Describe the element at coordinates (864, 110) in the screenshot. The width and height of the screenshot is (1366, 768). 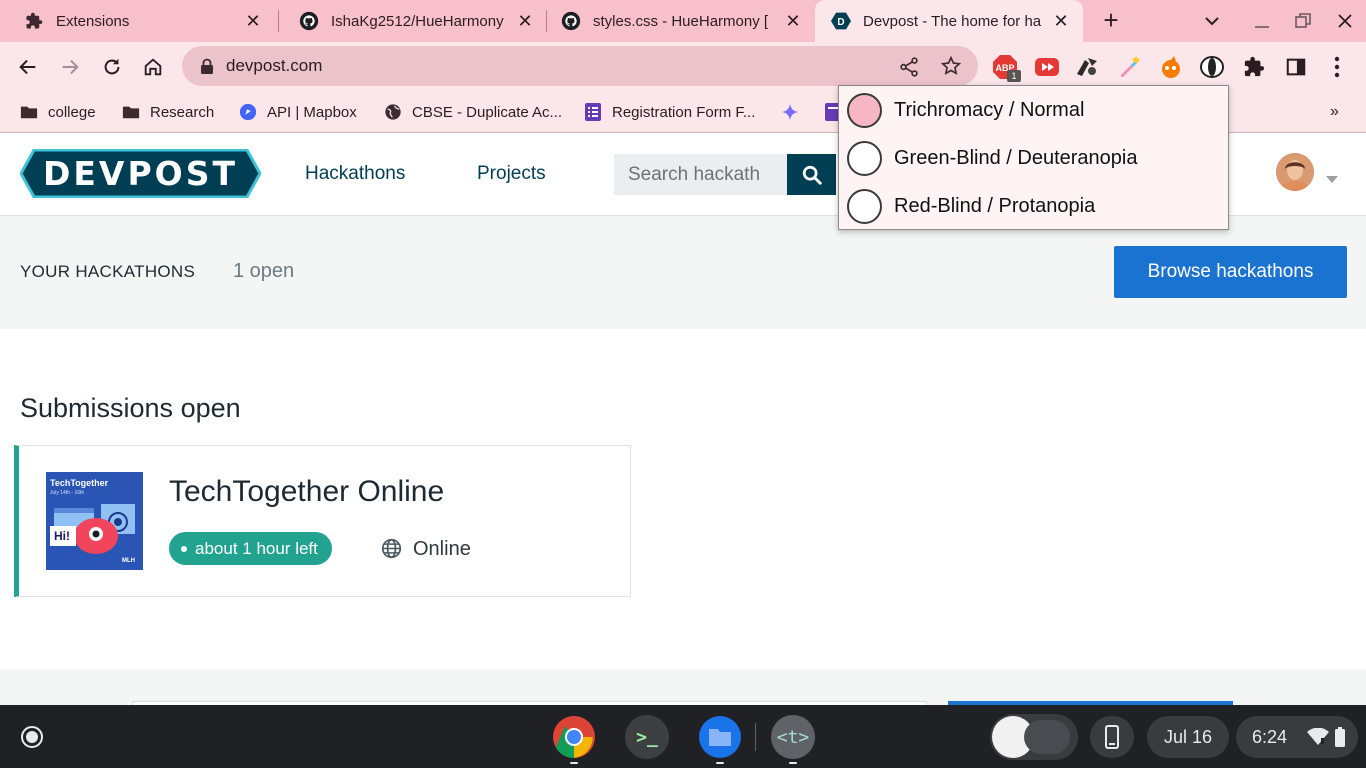
I see `radio-trichromacy` at that location.